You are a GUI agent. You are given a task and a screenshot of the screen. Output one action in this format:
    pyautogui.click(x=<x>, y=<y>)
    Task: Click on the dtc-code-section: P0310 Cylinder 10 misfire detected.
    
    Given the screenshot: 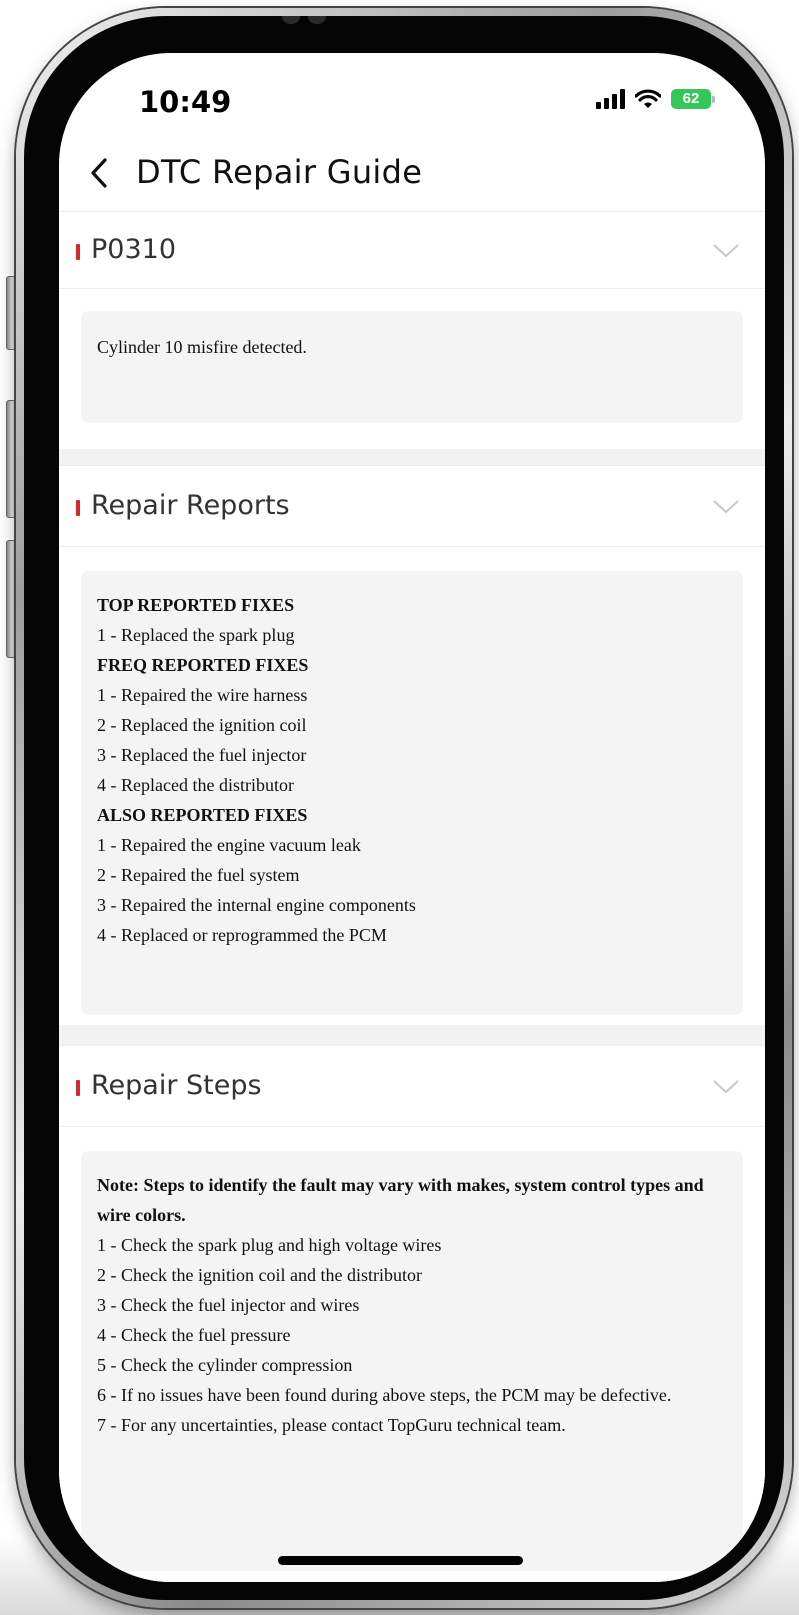 What is the action you would take?
    pyautogui.click(x=412, y=330)
    